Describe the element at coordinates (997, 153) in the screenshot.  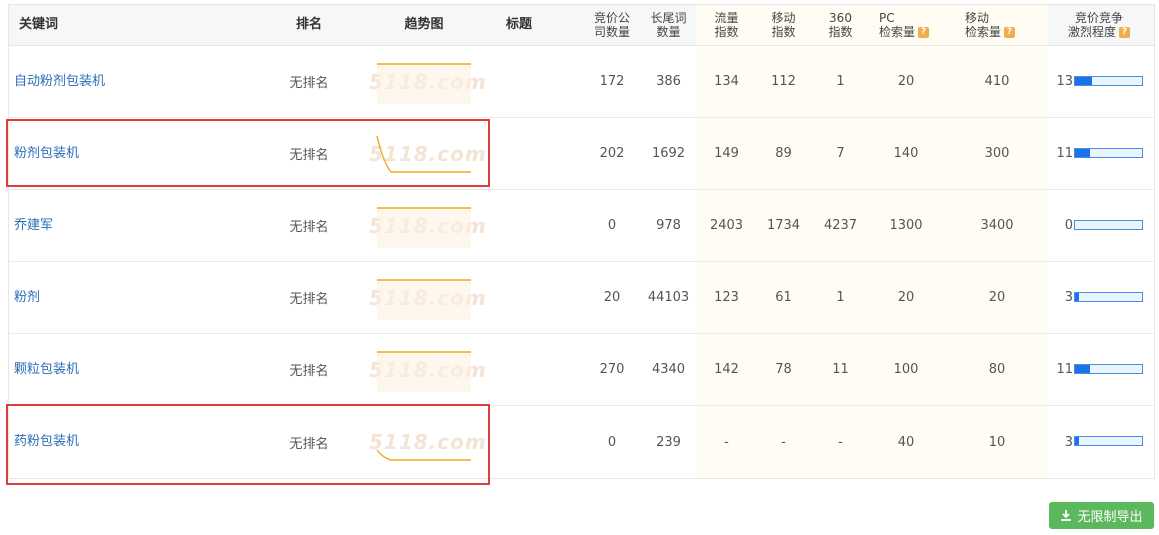
I see `mobile-search-cell: 300` at that location.